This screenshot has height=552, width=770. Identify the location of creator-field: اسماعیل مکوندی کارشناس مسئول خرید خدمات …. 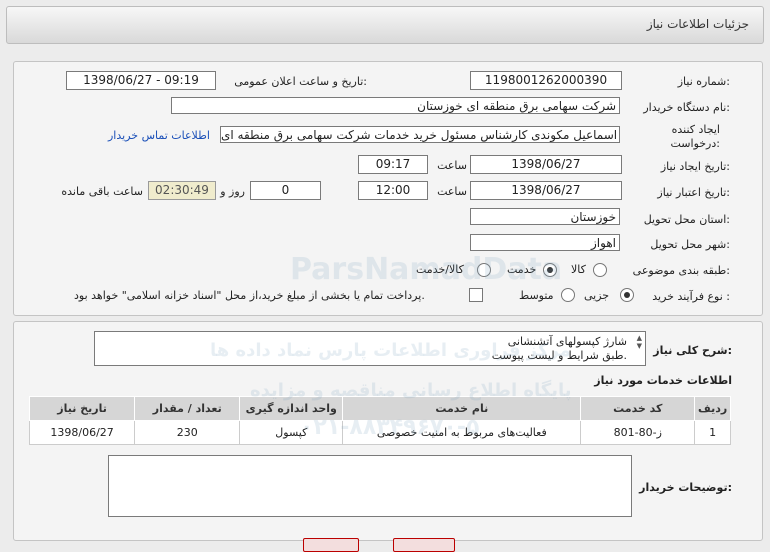
(420, 134).